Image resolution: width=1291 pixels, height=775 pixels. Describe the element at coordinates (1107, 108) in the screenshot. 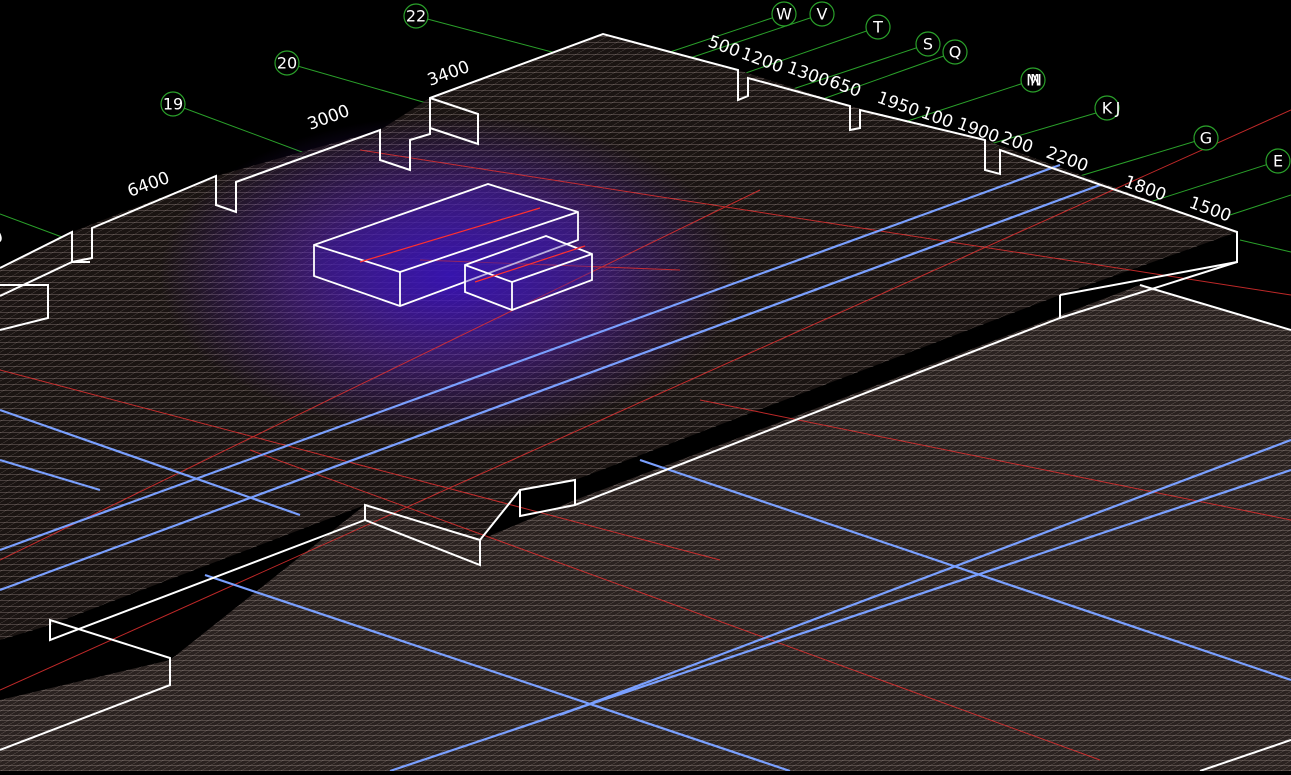

I see `axis-label: K` at that location.